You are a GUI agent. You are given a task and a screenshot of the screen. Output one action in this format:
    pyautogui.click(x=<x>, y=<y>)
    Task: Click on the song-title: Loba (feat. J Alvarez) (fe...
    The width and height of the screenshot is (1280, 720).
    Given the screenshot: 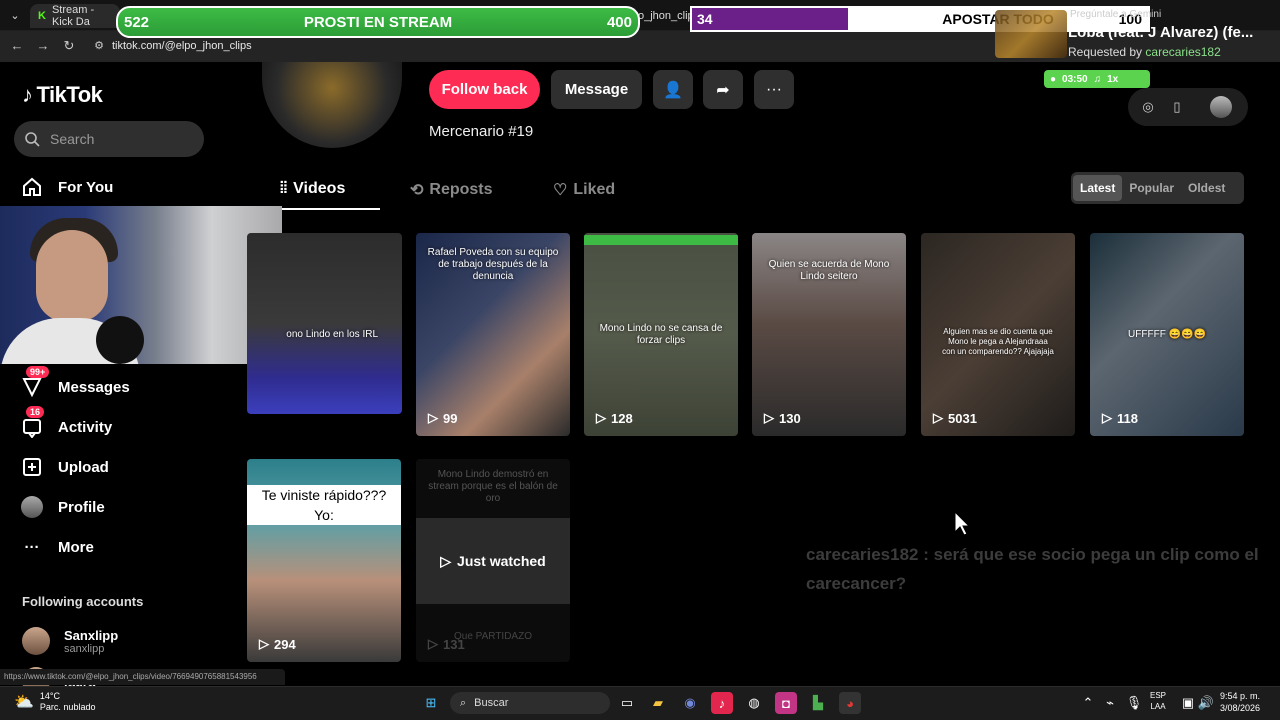 What is the action you would take?
    pyautogui.click(x=1161, y=32)
    